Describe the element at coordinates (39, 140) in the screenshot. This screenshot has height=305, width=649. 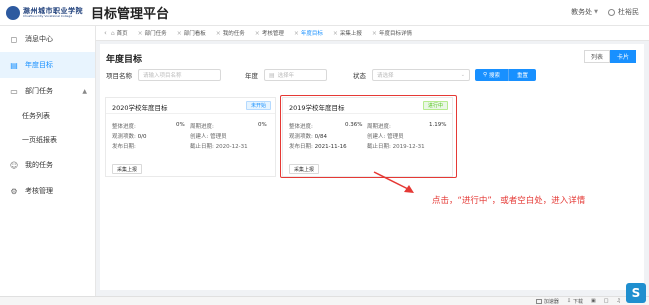
I see `sidebar-item-label: 一页纸报表` at that location.